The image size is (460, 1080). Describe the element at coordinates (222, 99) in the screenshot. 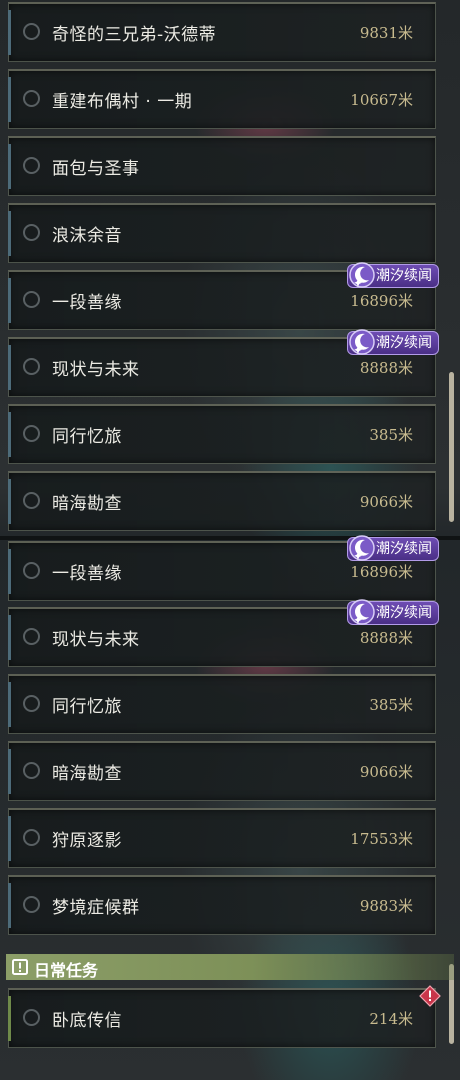

I see `quest-row: 重建布偶村 · 一期 10667米` at that location.